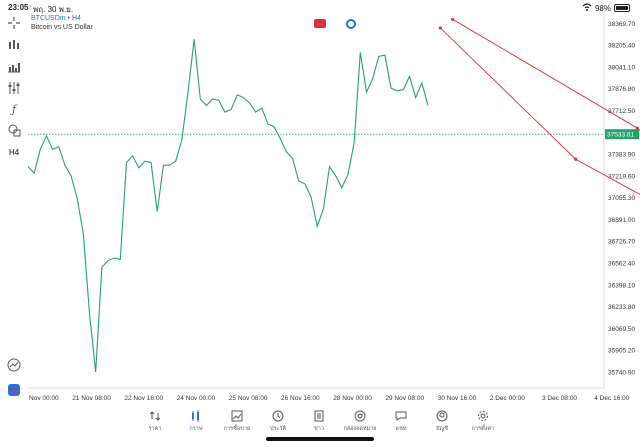 This screenshot has width=640, height=447. What do you see at coordinates (621, 46) in the screenshot?
I see `price-tick-label: 38205.40` at bounding box center [621, 46].